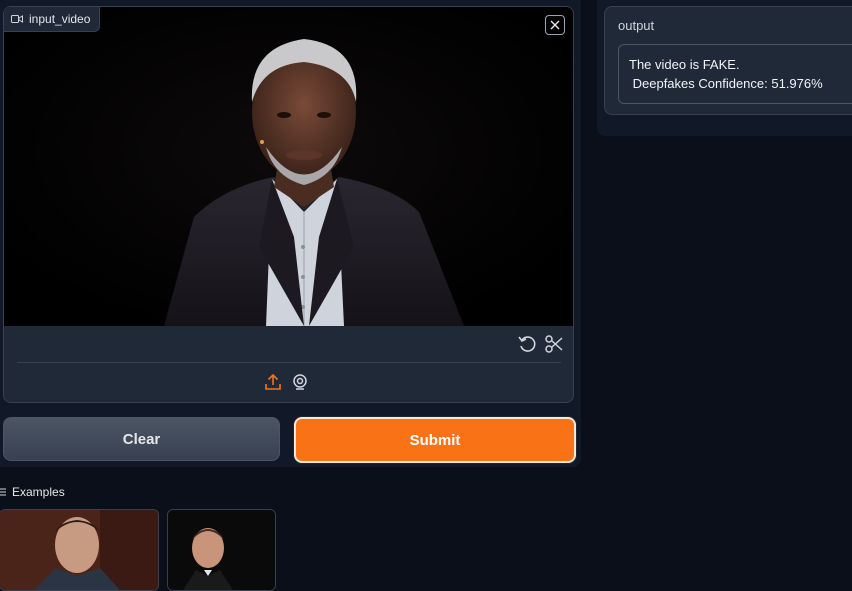 The width and height of the screenshot is (852, 591). I want to click on undo-icon, so click(527, 344).